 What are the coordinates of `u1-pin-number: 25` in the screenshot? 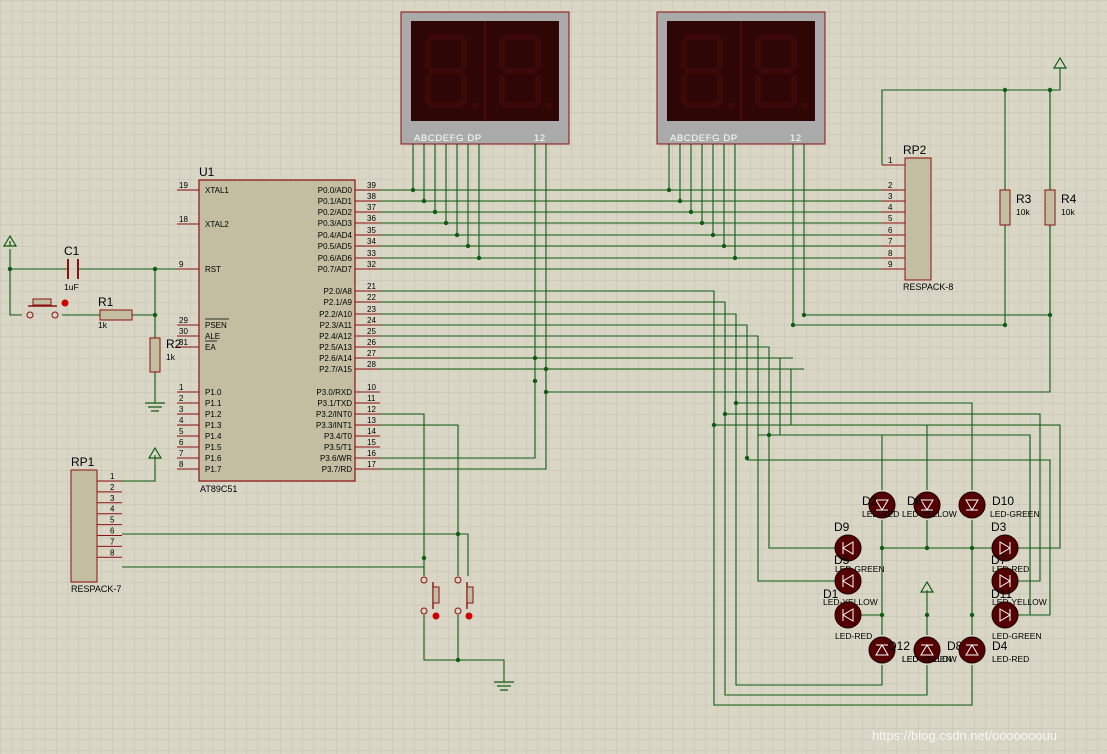 It's located at (371, 331).